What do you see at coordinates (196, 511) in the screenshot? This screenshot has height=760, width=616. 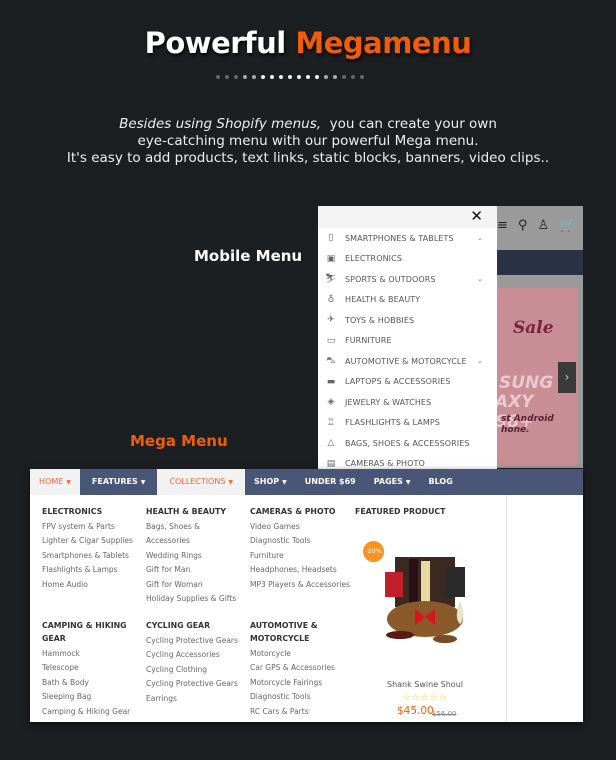 I see `column-heading: HEALTH & BEAUTY` at bounding box center [196, 511].